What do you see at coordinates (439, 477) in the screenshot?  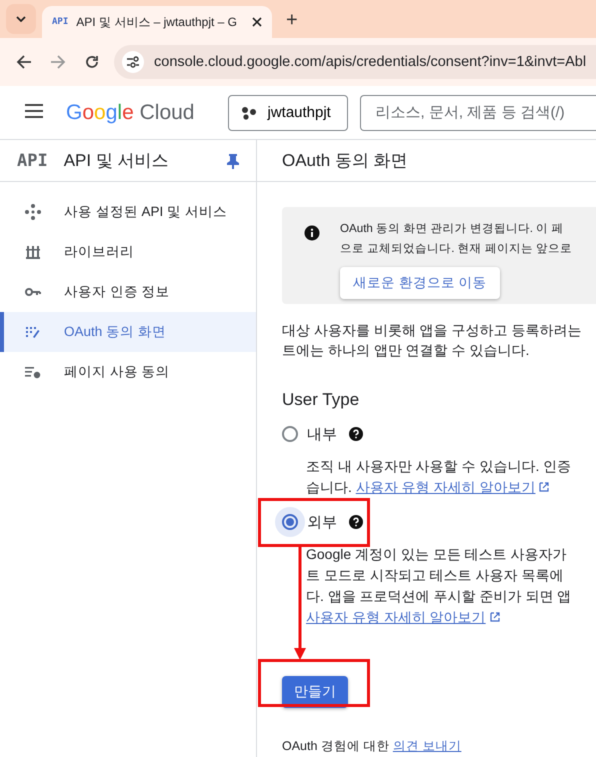 I see `option-description: 조직 내 사용자만 사용할 수 있습니다. 인증 습니다. 사용자 유형 자세히 알아보기` at bounding box center [439, 477].